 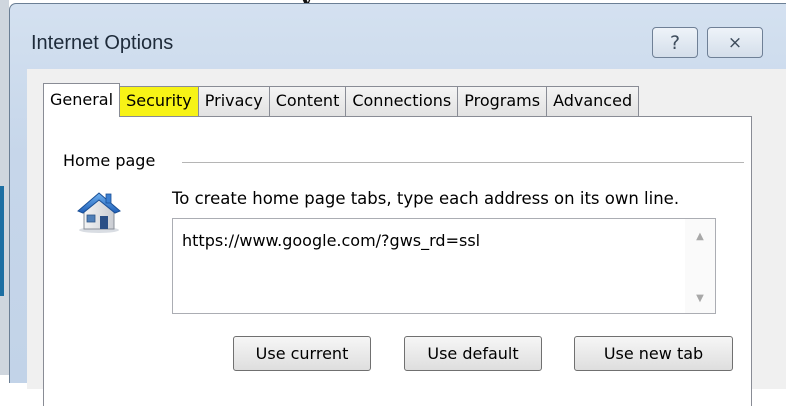 What do you see at coordinates (700, 298) in the screenshot?
I see `scroll-down-arrow-icon: ▼` at bounding box center [700, 298].